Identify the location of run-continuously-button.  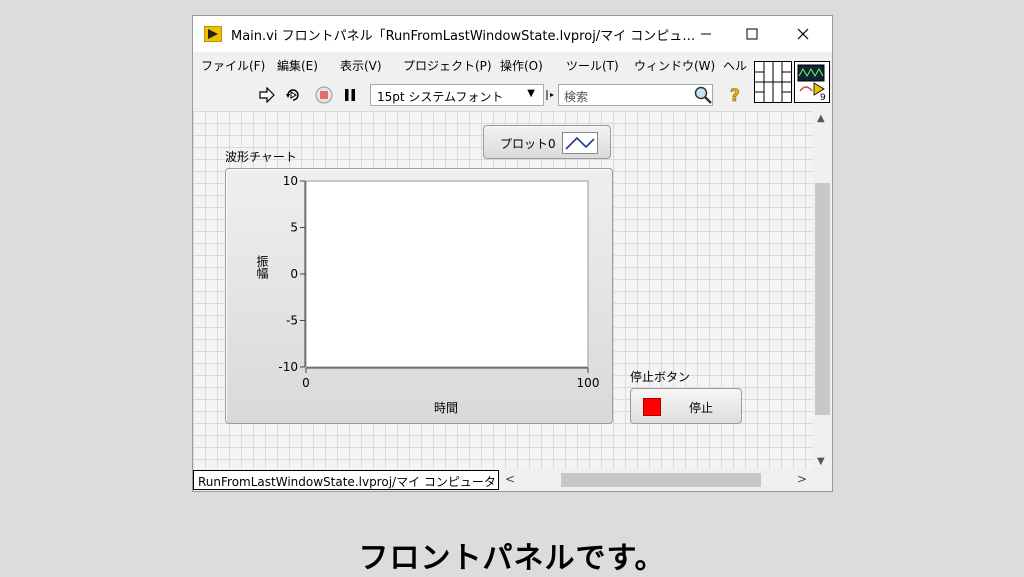
(293, 95).